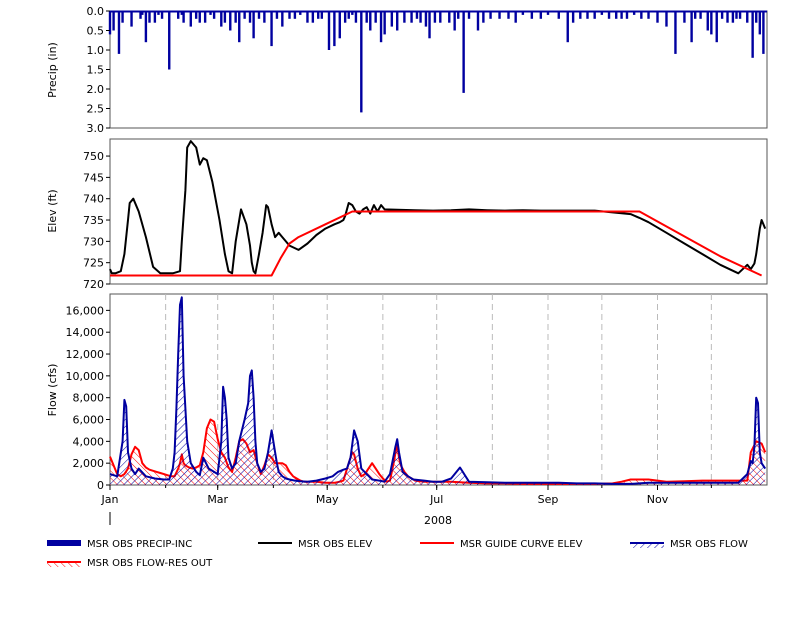  I want to click on elev-y-tick-label: 725, so click(93, 263).